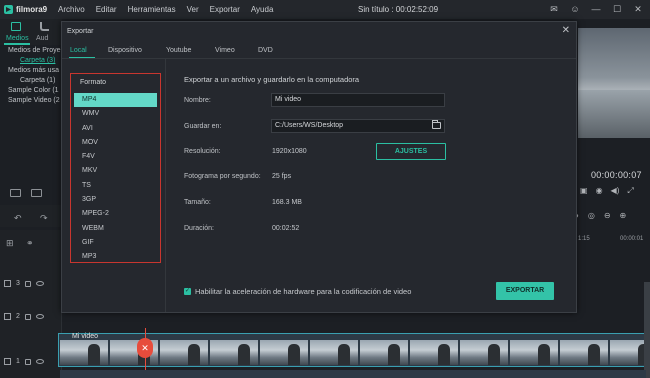 The width and height of the screenshot is (650, 378). Describe the element at coordinates (31, 71) in the screenshot. I see `folder-item: Medios más usa` at that location.